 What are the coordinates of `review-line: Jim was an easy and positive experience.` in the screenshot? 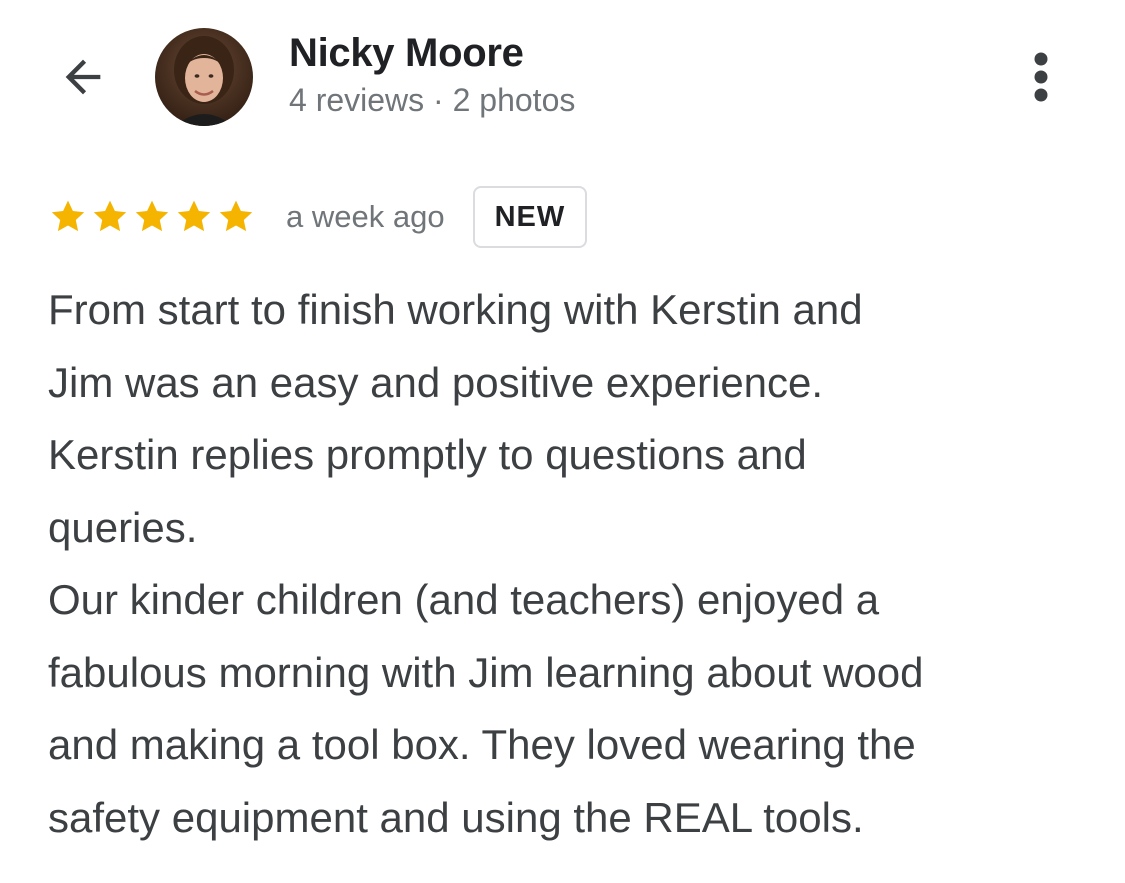 It's located at (436, 382).